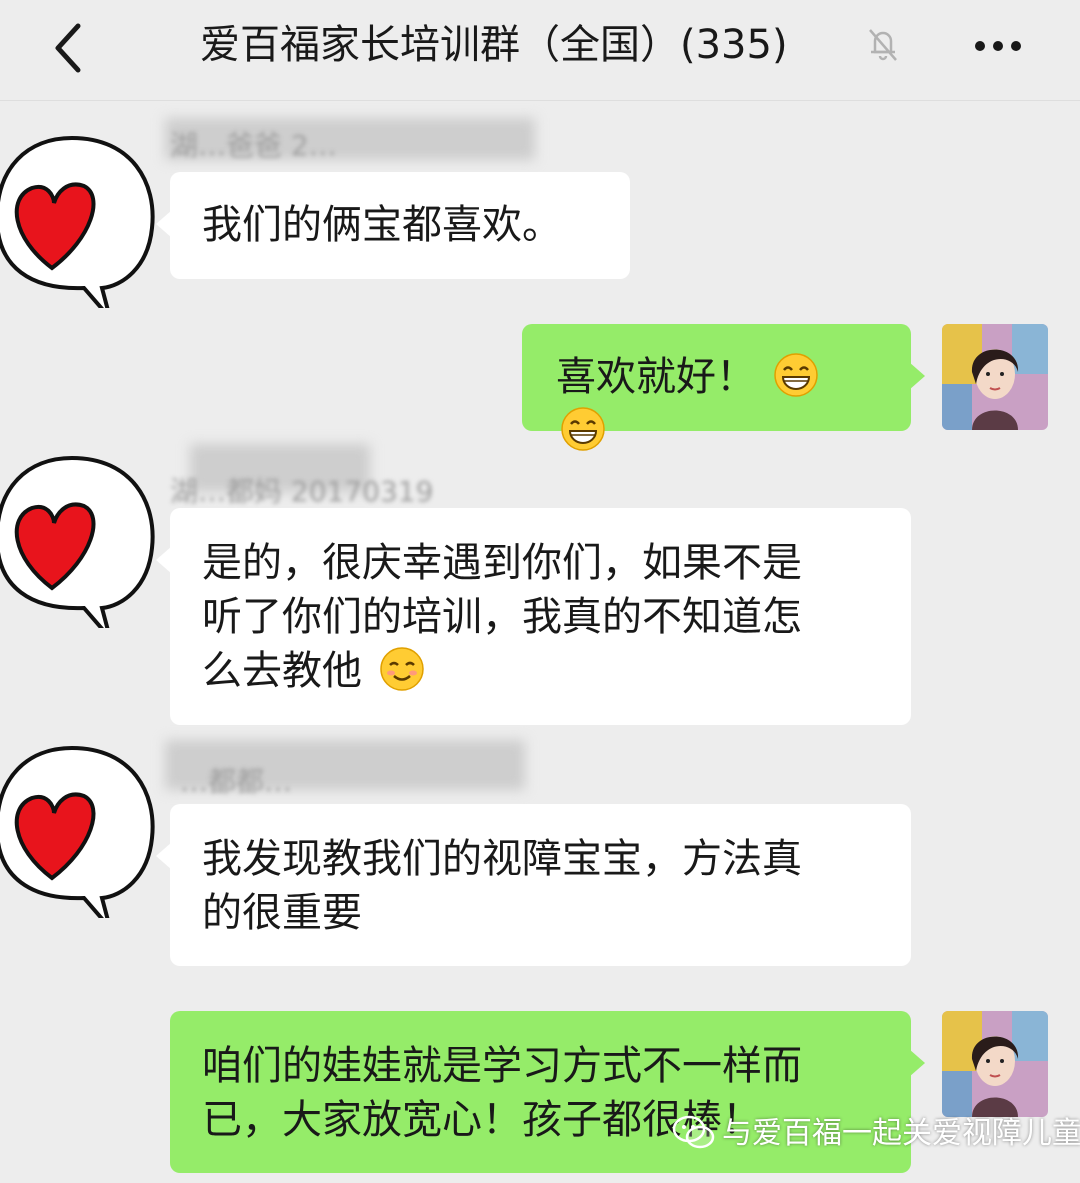 The width and height of the screenshot is (1080, 1183). I want to click on bell-off-icon, so click(883, 45).